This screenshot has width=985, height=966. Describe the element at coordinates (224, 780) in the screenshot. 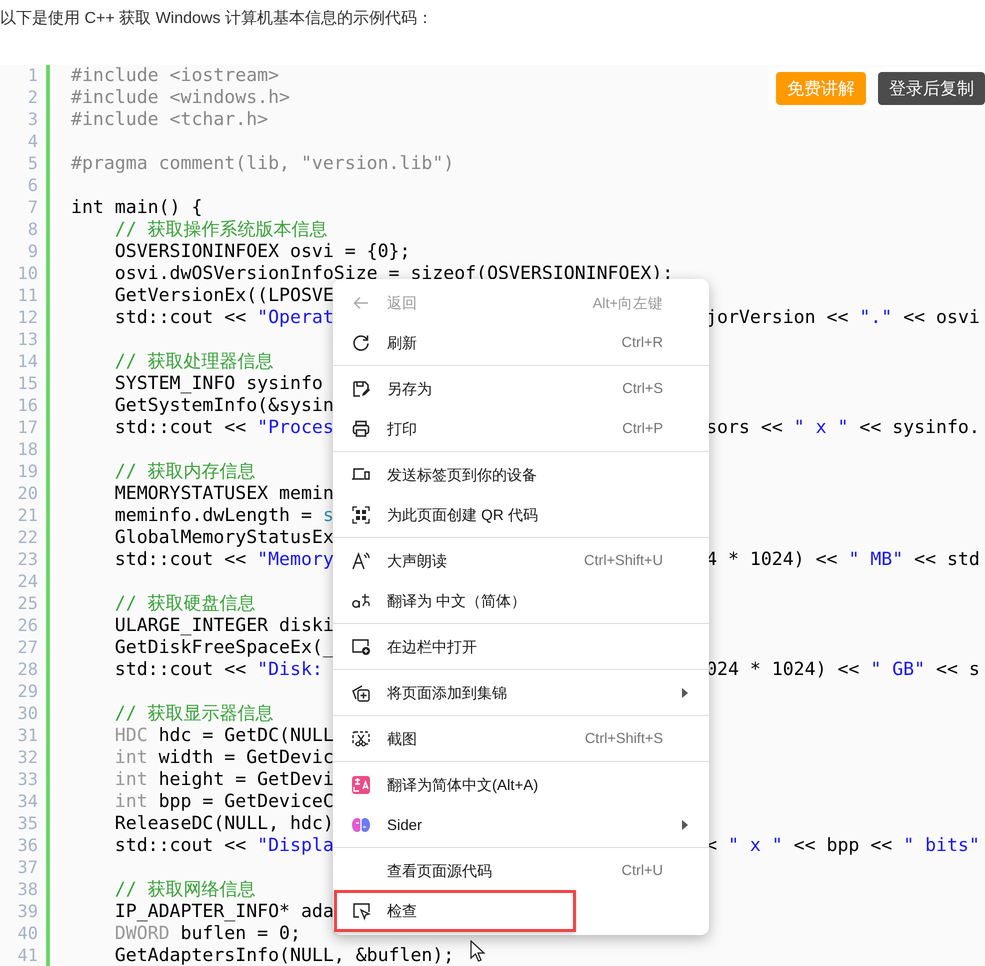

I see `code-line: int height = GetDevi` at that location.